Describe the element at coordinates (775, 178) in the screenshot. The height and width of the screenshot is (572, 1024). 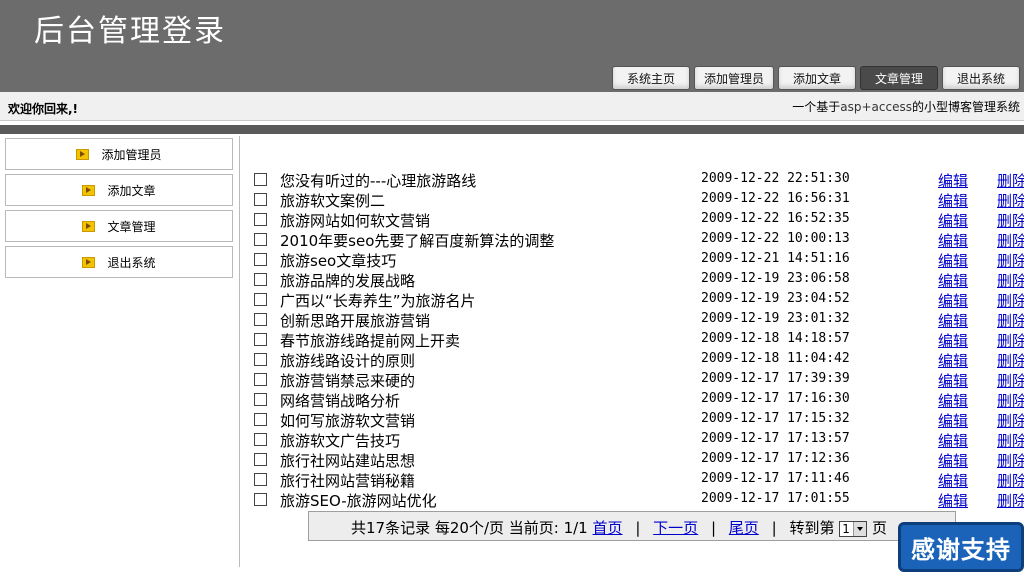
I see `article-date: 2009-12-22 22:51:30` at that location.